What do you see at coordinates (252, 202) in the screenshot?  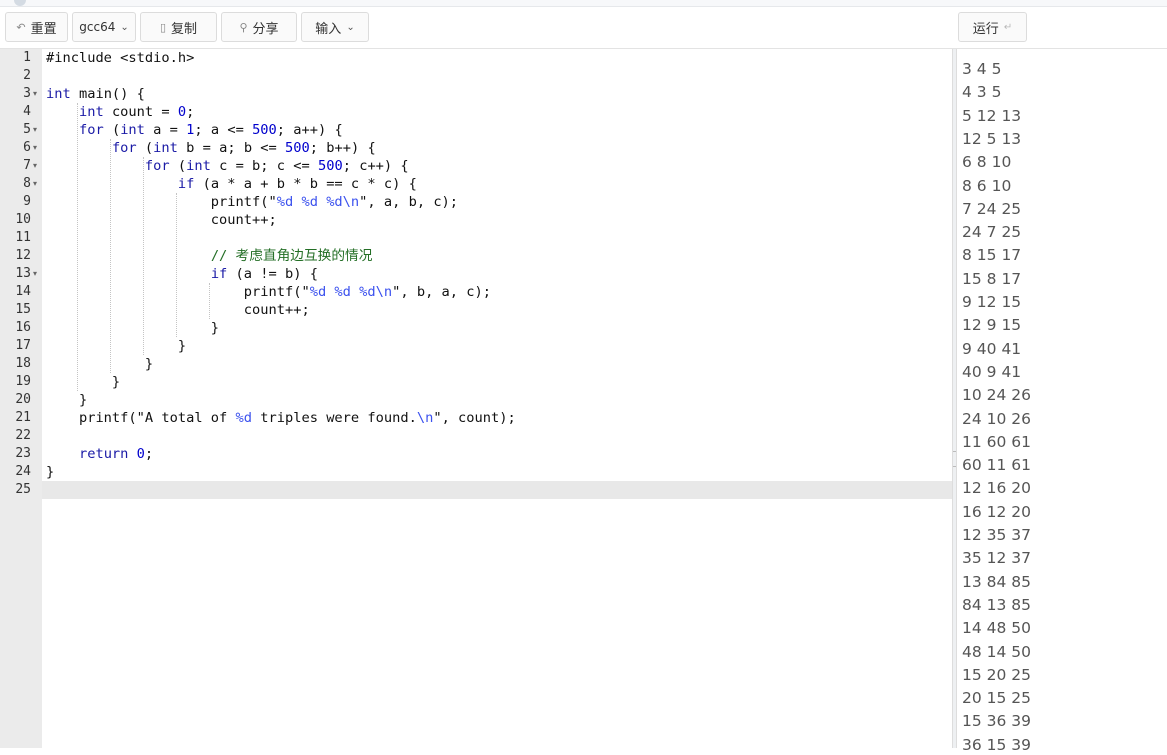 I see `code-text: printf("%d %d %d\n", a, b, c);` at bounding box center [252, 202].